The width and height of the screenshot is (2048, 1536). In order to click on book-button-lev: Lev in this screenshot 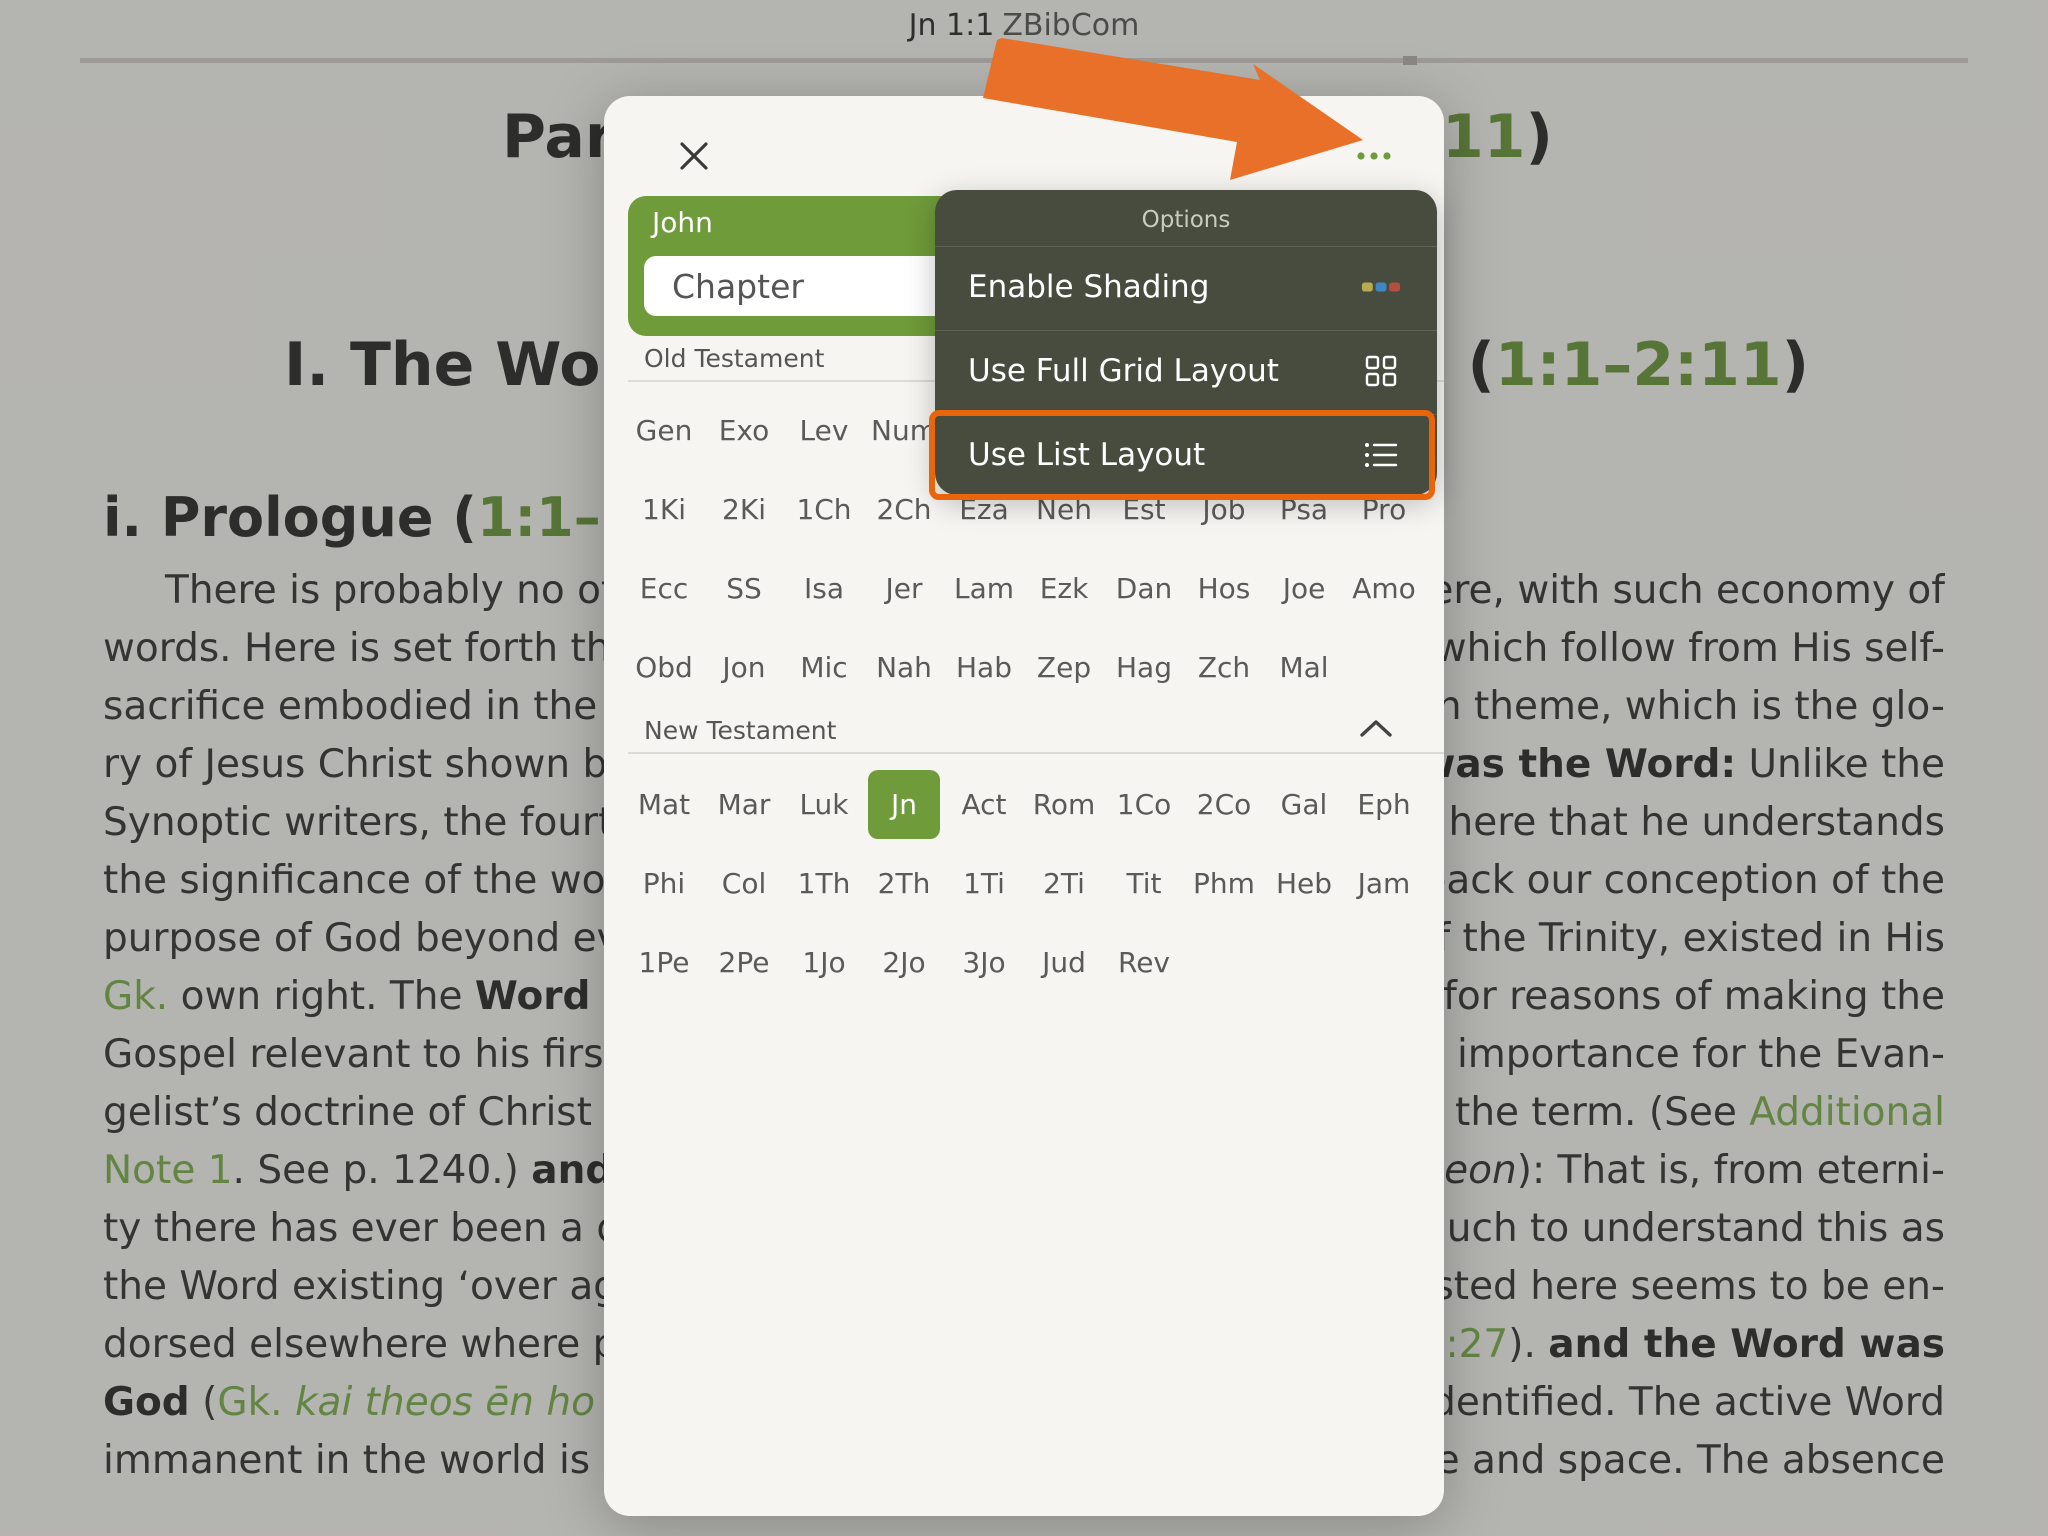, I will do `click(824, 430)`.